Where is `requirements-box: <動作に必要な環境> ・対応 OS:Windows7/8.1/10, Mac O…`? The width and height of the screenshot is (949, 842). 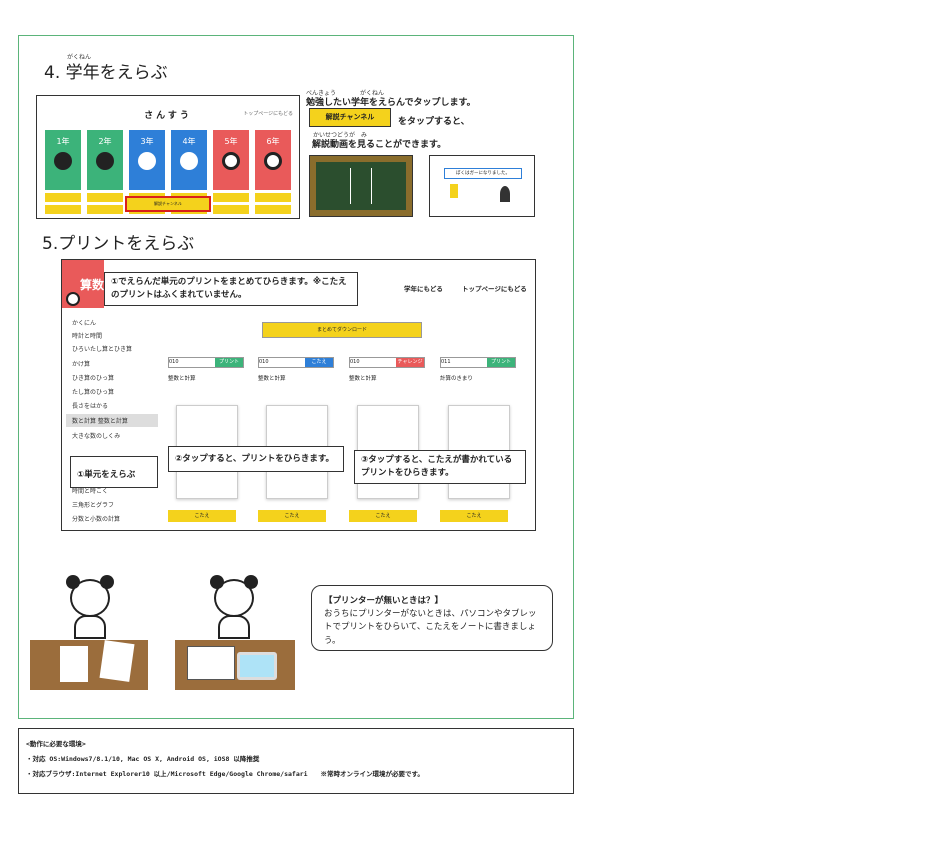
requirements-box: <動作に必要な環境> ・対応 OS:Windows7/8.1/10, Mac O… is located at coordinates (296, 761).